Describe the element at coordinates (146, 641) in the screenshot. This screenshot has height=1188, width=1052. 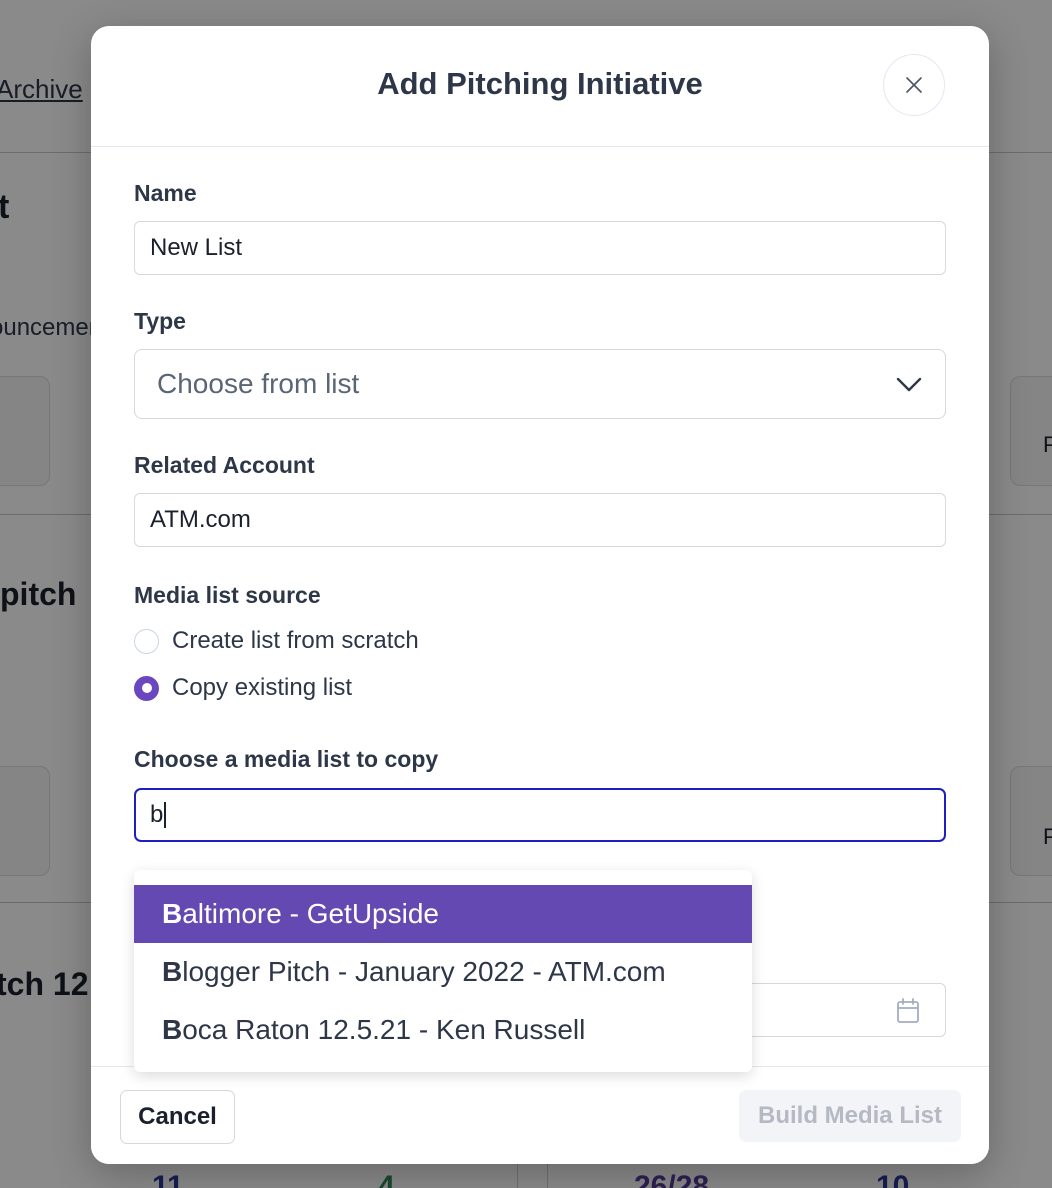
I see `radio-button` at that location.